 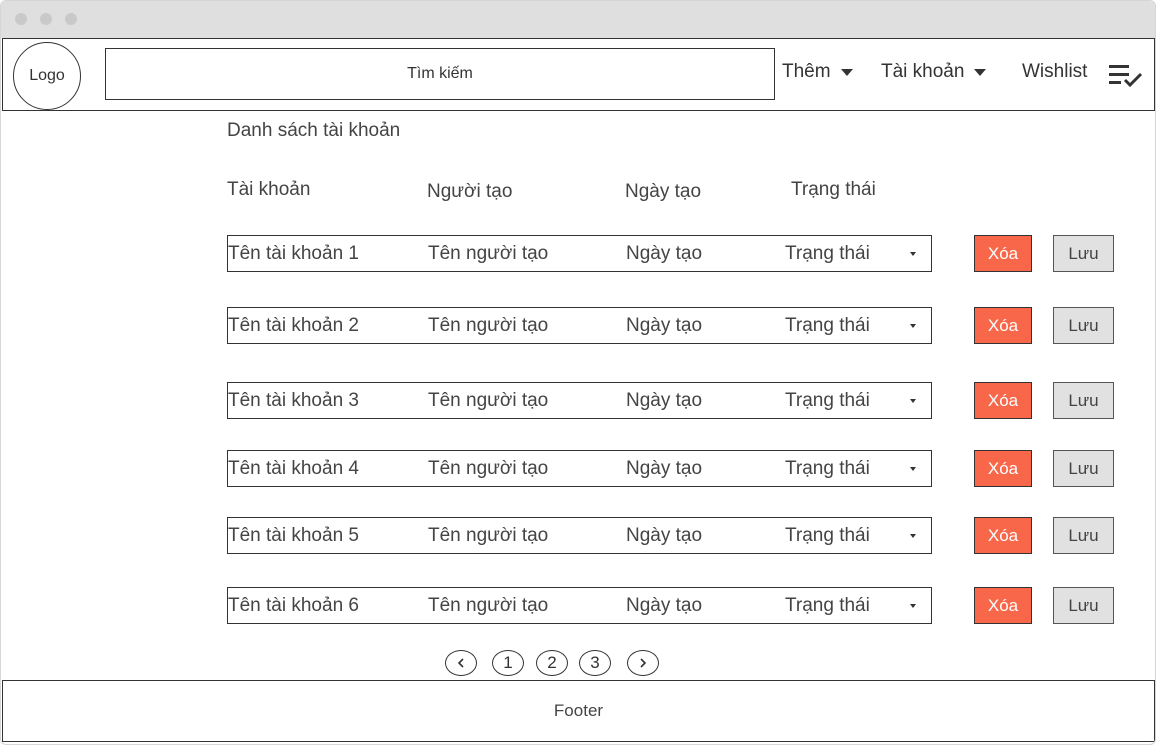 I want to click on pagination-prev-button, so click(x=461, y=663).